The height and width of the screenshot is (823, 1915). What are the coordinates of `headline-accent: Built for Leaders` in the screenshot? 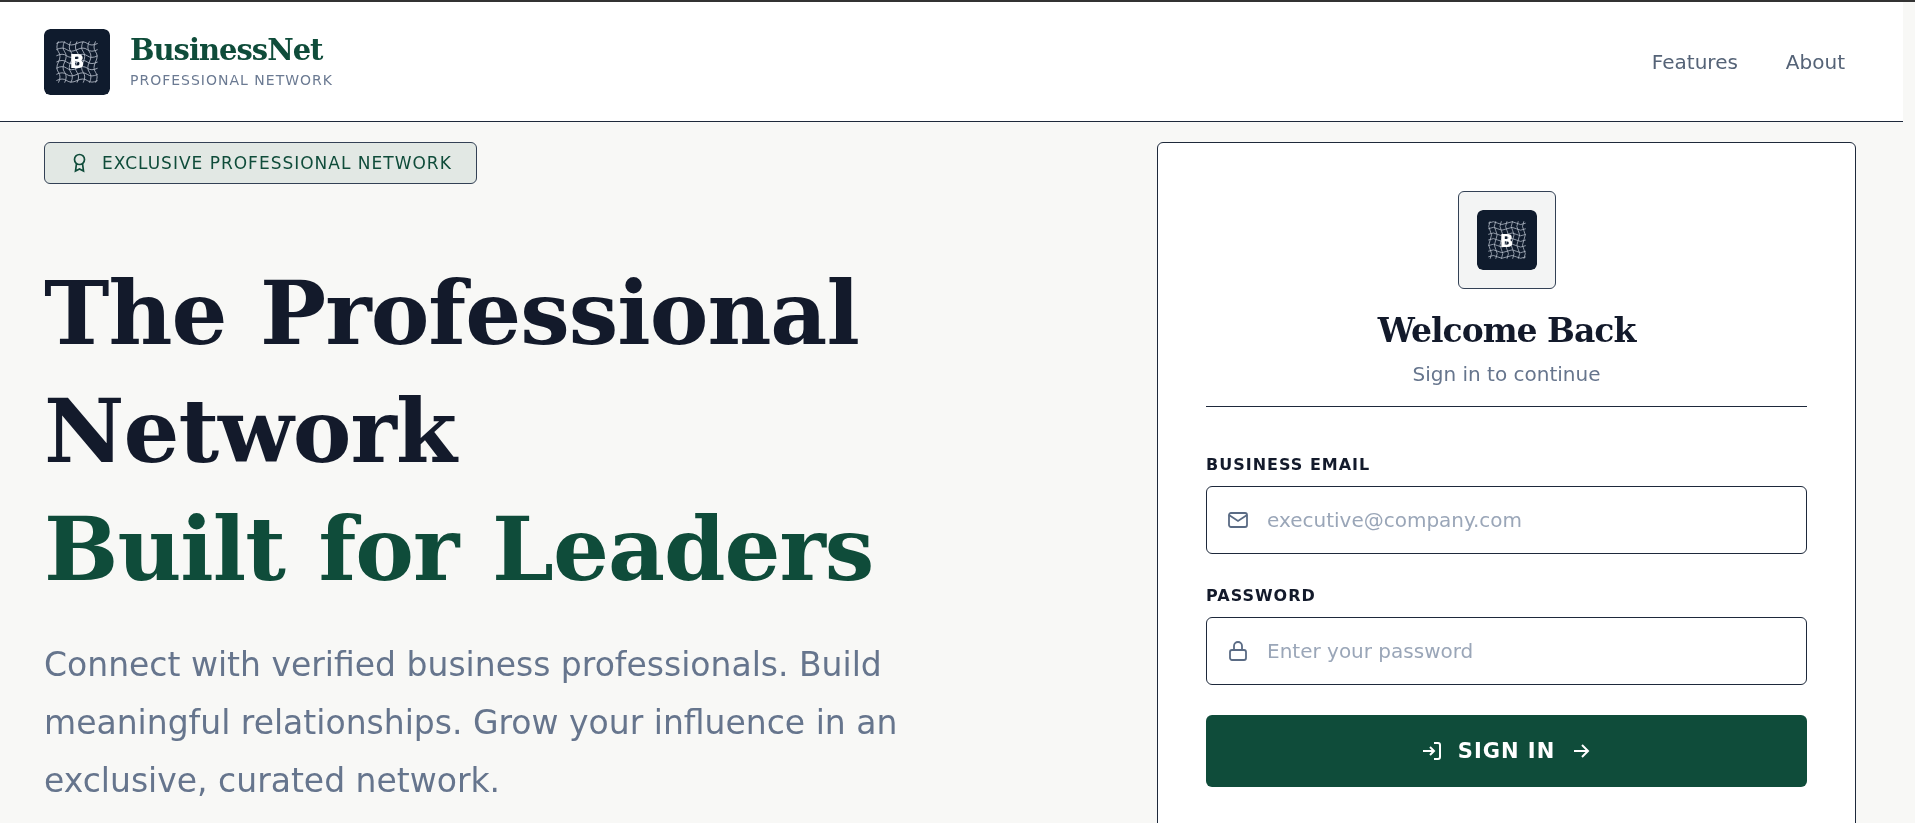 It's located at (459, 549).